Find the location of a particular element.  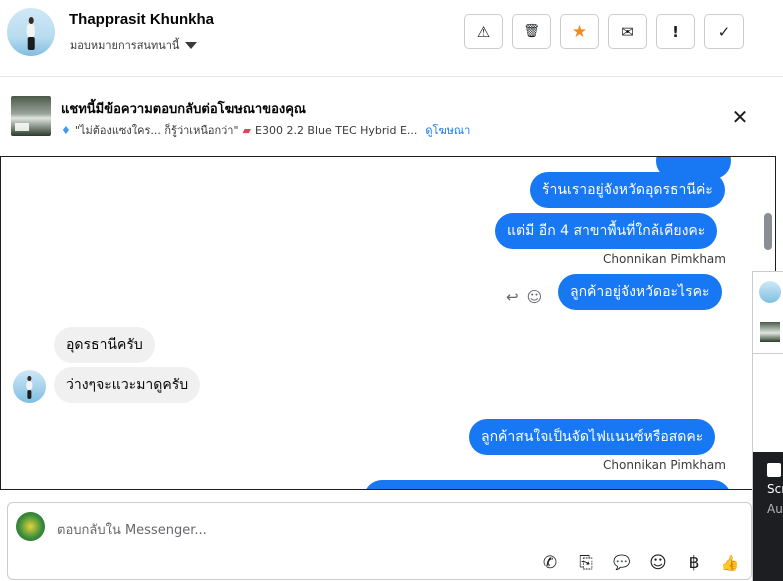

delete-button: 🗑 is located at coordinates (531, 31).